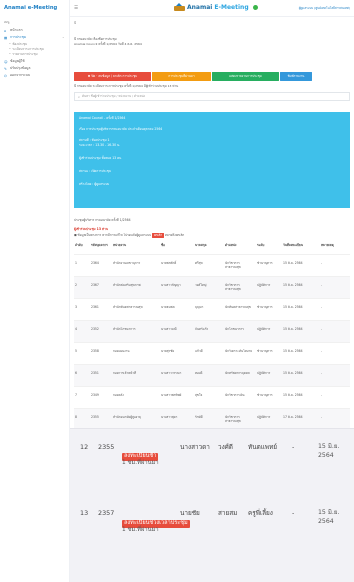 This screenshot has height=582, width=354. What do you see at coordinates (177, 330) in the screenshot?
I see `cell-first-name: นางสาวมณี` at bounding box center [177, 330].